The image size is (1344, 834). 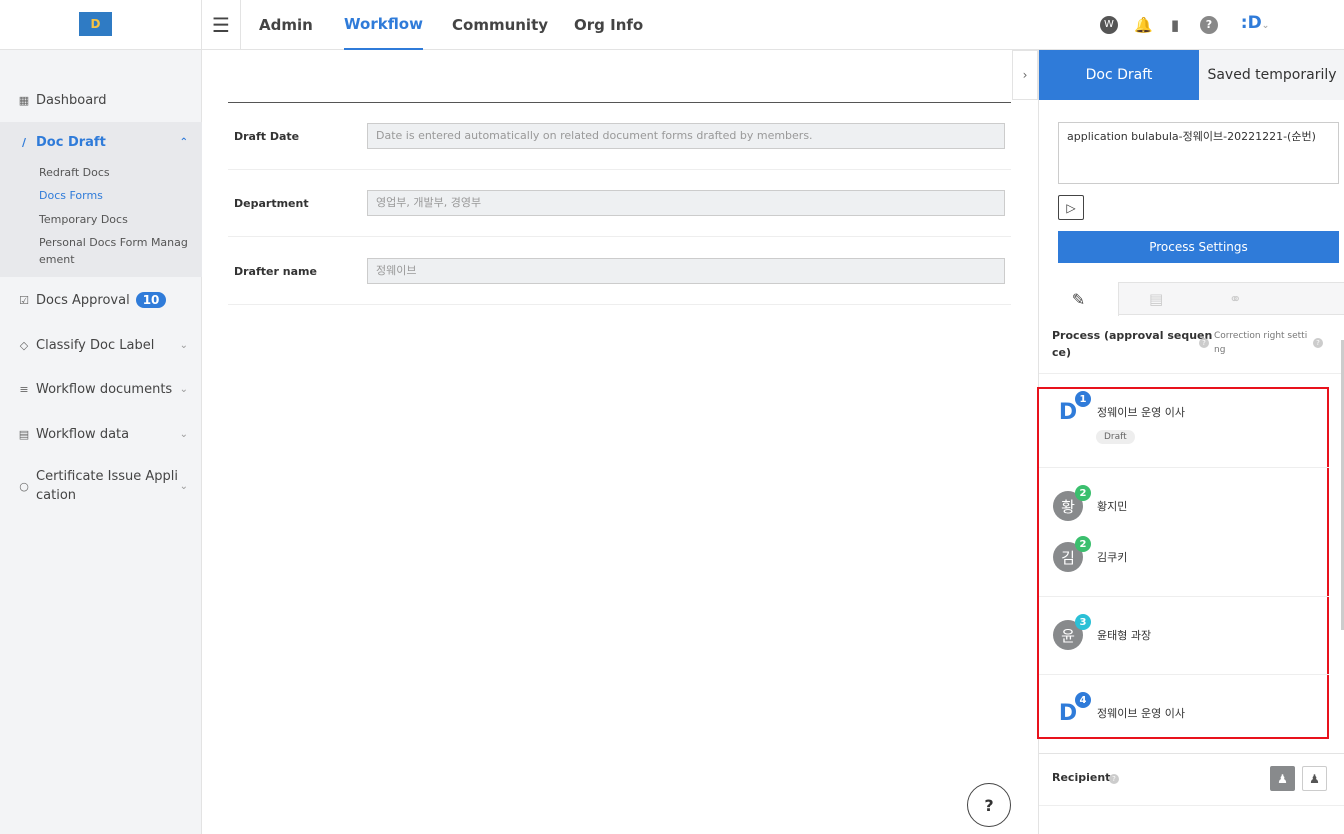 I want to click on add-reference-icon: ♟, so click(x=1314, y=778).